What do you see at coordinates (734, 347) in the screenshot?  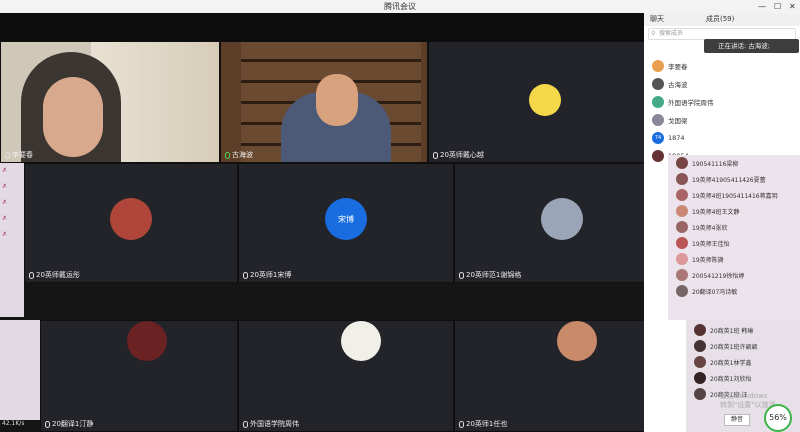 I see `participant-name: 20商英1班许颖颖` at bounding box center [734, 347].